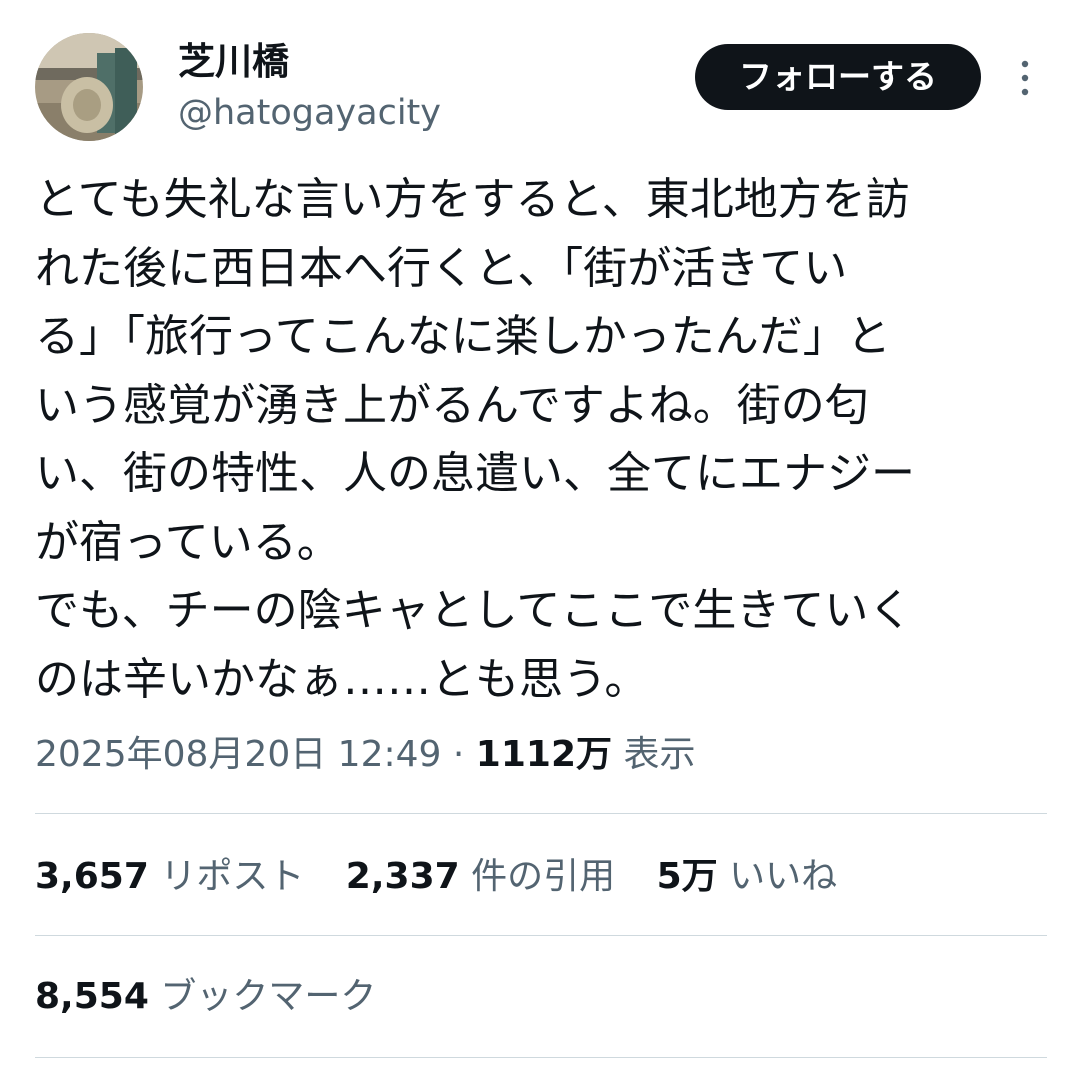 Image resolution: width=1080 pixels, height=1069 pixels. Describe the element at coordinates (441, 268) in the screenshot. I see `tweet-line: れた後に西日本へ行くと、「街が活きてい` at that location.